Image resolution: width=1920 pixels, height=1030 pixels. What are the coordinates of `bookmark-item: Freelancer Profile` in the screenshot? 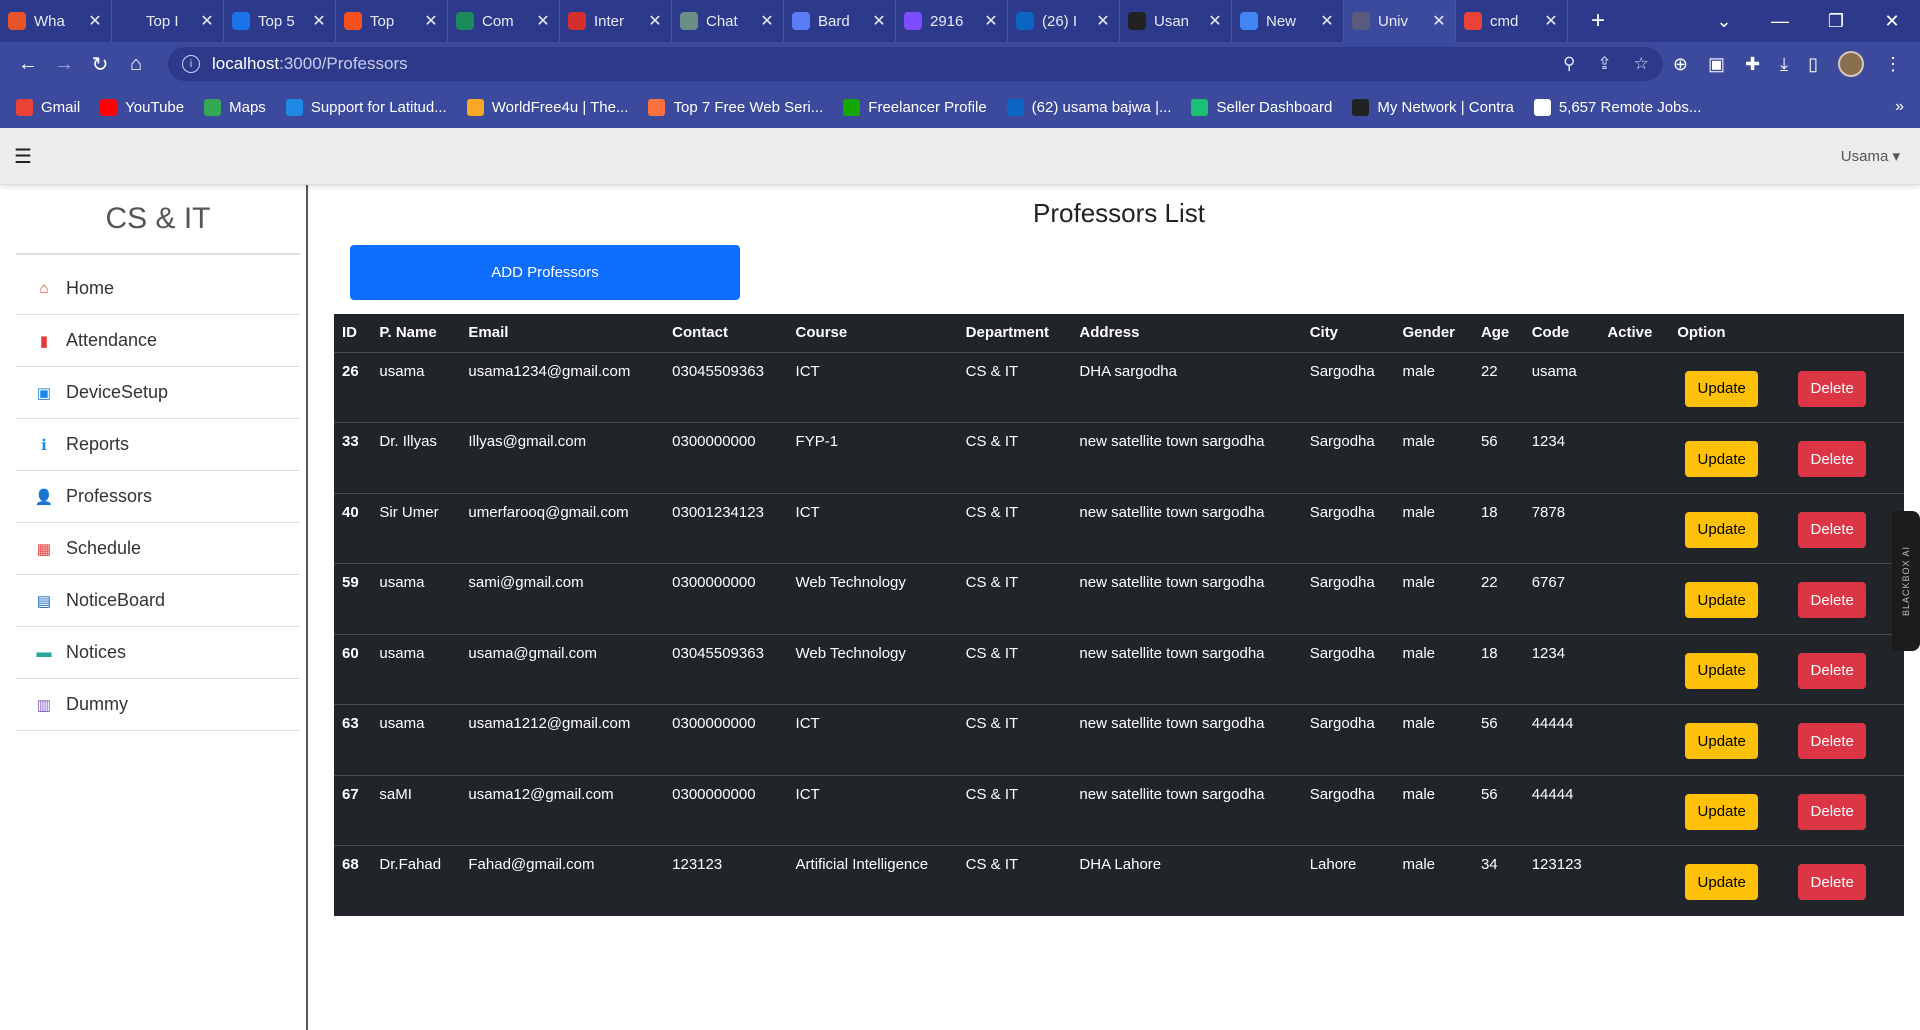 It's located at (915, 107).